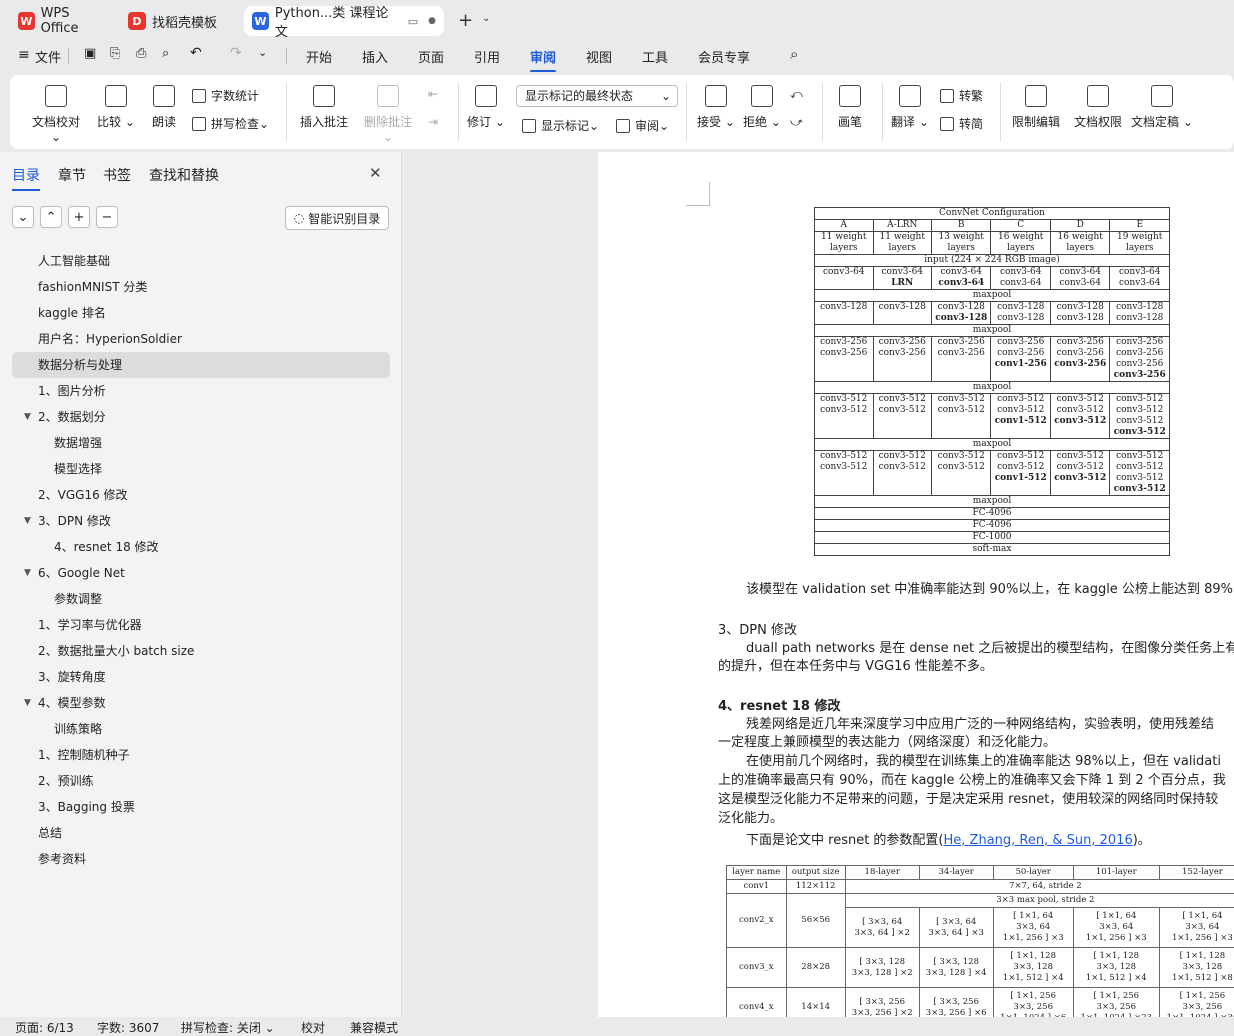 This screenshot has width=1234, height=1036. What do you see at coordinates (79, 217) in the screenshot?
I see `add-heading-icon: +` at bounding box center [79, 217].